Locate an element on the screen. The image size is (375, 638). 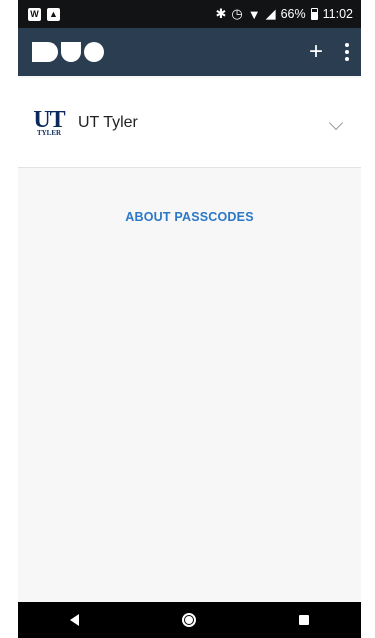
back-icon is located at coordinates (74, 620).